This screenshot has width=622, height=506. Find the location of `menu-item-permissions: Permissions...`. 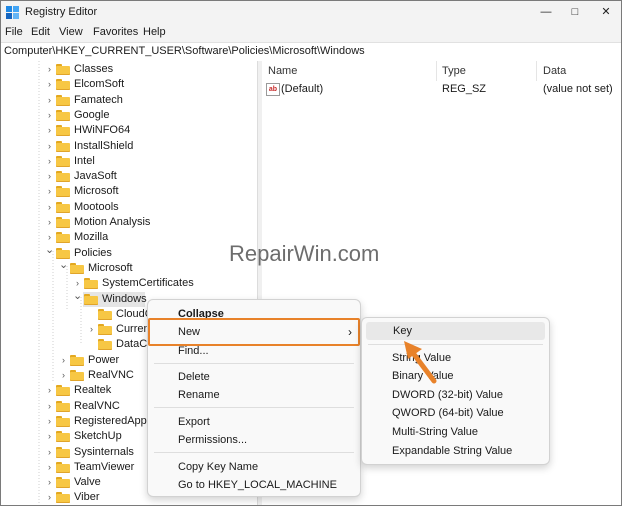

menu-item-permissions: Permissions... is located at coordinates (254, 440).